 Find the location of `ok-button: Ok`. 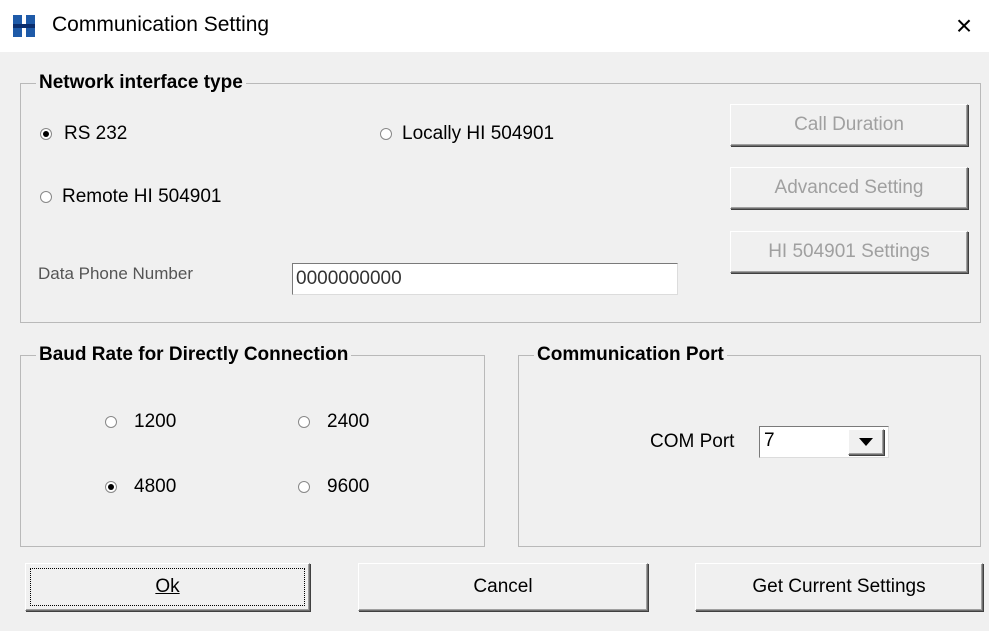

ok-button: Ok is located at coordinates (167, 587).